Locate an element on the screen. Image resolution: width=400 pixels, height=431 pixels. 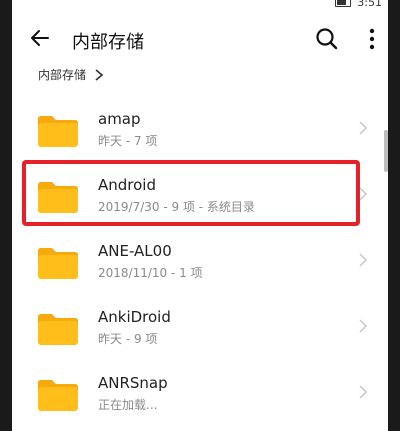
scrollbar is located at coordinates (386, 151).